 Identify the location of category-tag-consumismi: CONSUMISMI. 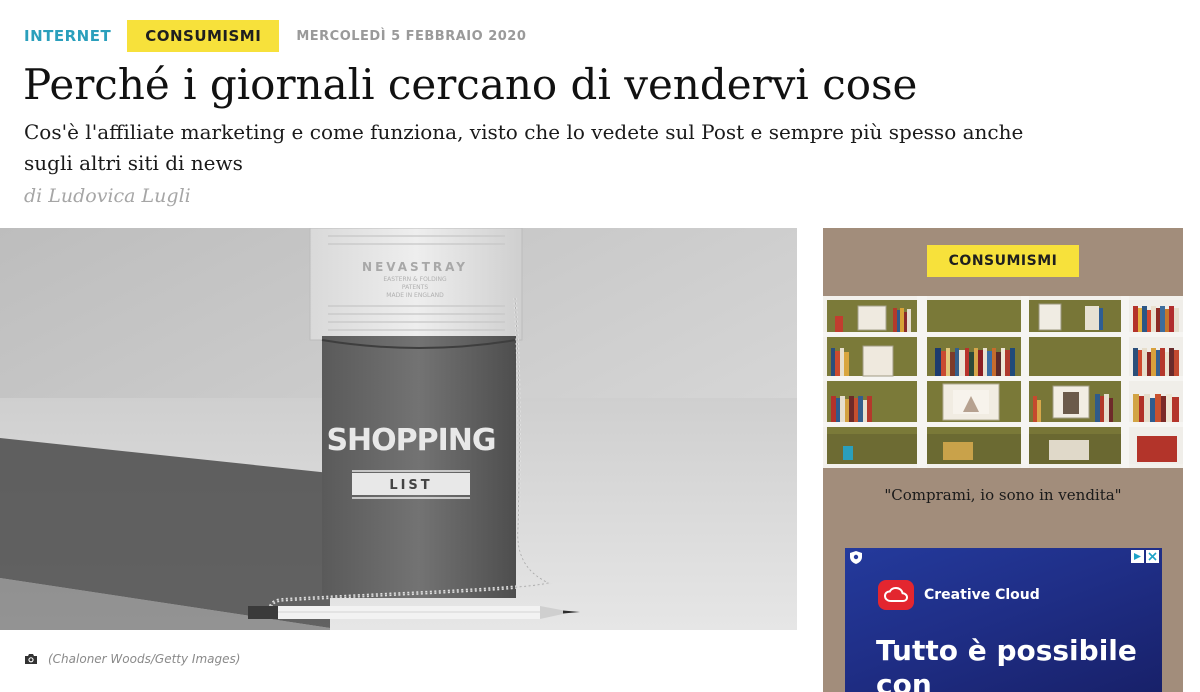
(203, 36).